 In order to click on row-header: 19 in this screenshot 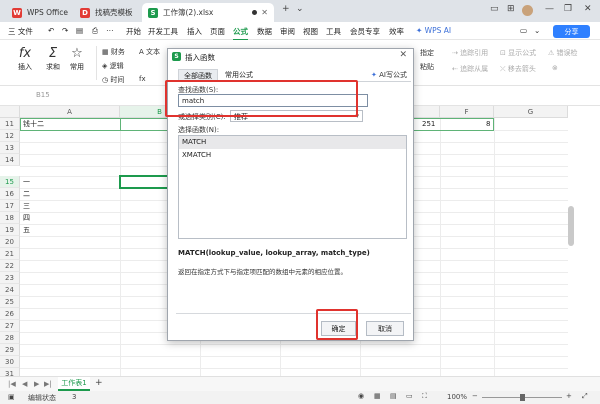, I will do `click(10, 230)`.